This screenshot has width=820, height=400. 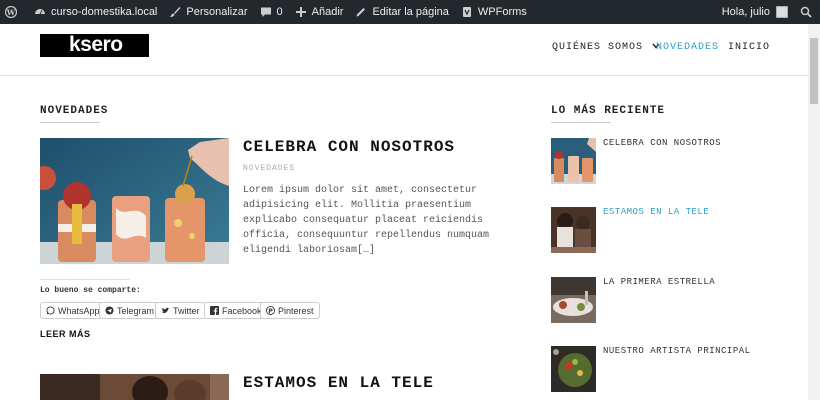 What do you see at coordinates (109, 310) in the screenshot?
I see `telegram-icon` at bounding box center [109, 310].